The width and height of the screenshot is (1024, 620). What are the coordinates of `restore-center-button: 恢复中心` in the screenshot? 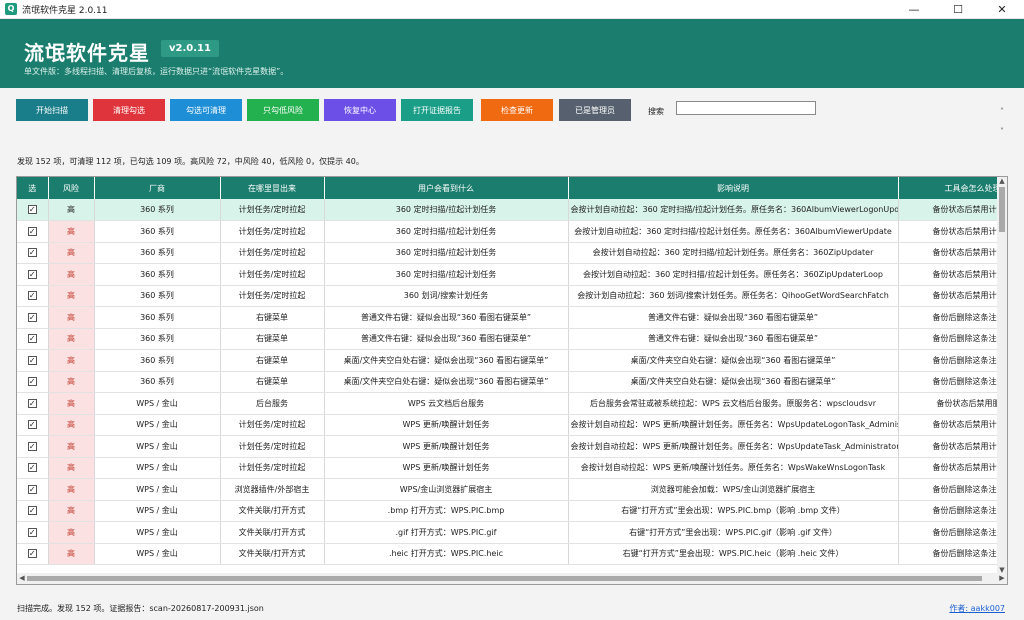 It's located at (360, 110).